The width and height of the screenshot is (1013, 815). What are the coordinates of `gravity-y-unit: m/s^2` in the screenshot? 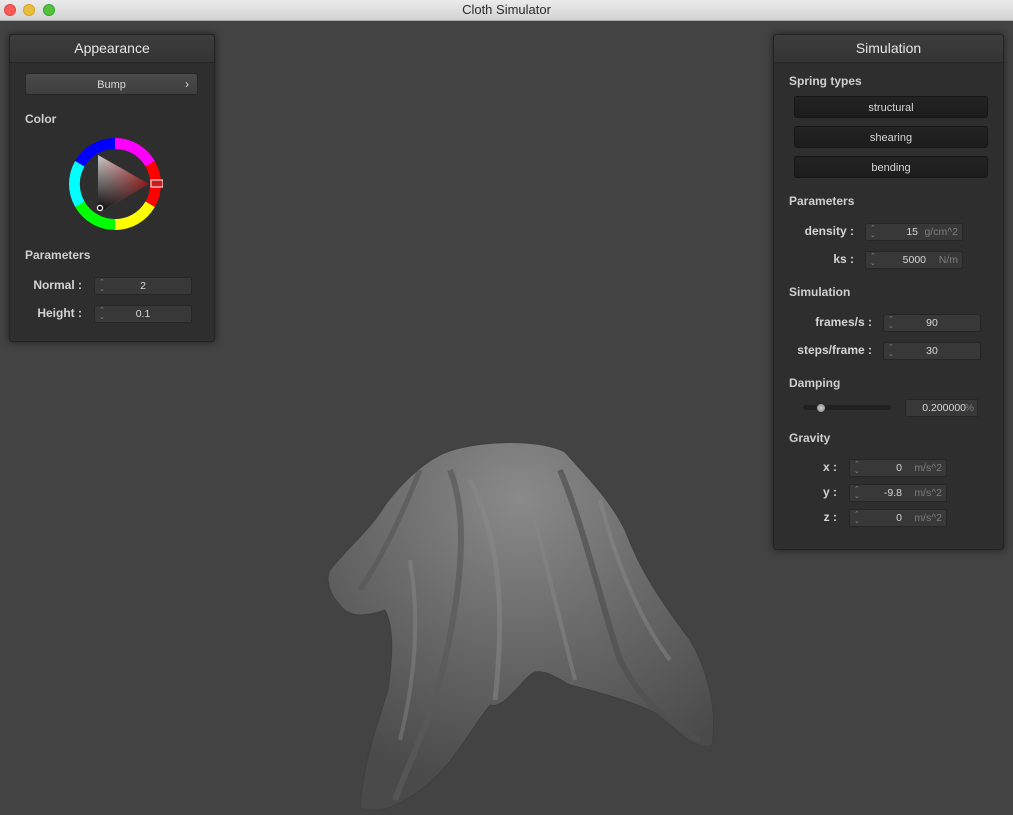 It's located at (928, 493).